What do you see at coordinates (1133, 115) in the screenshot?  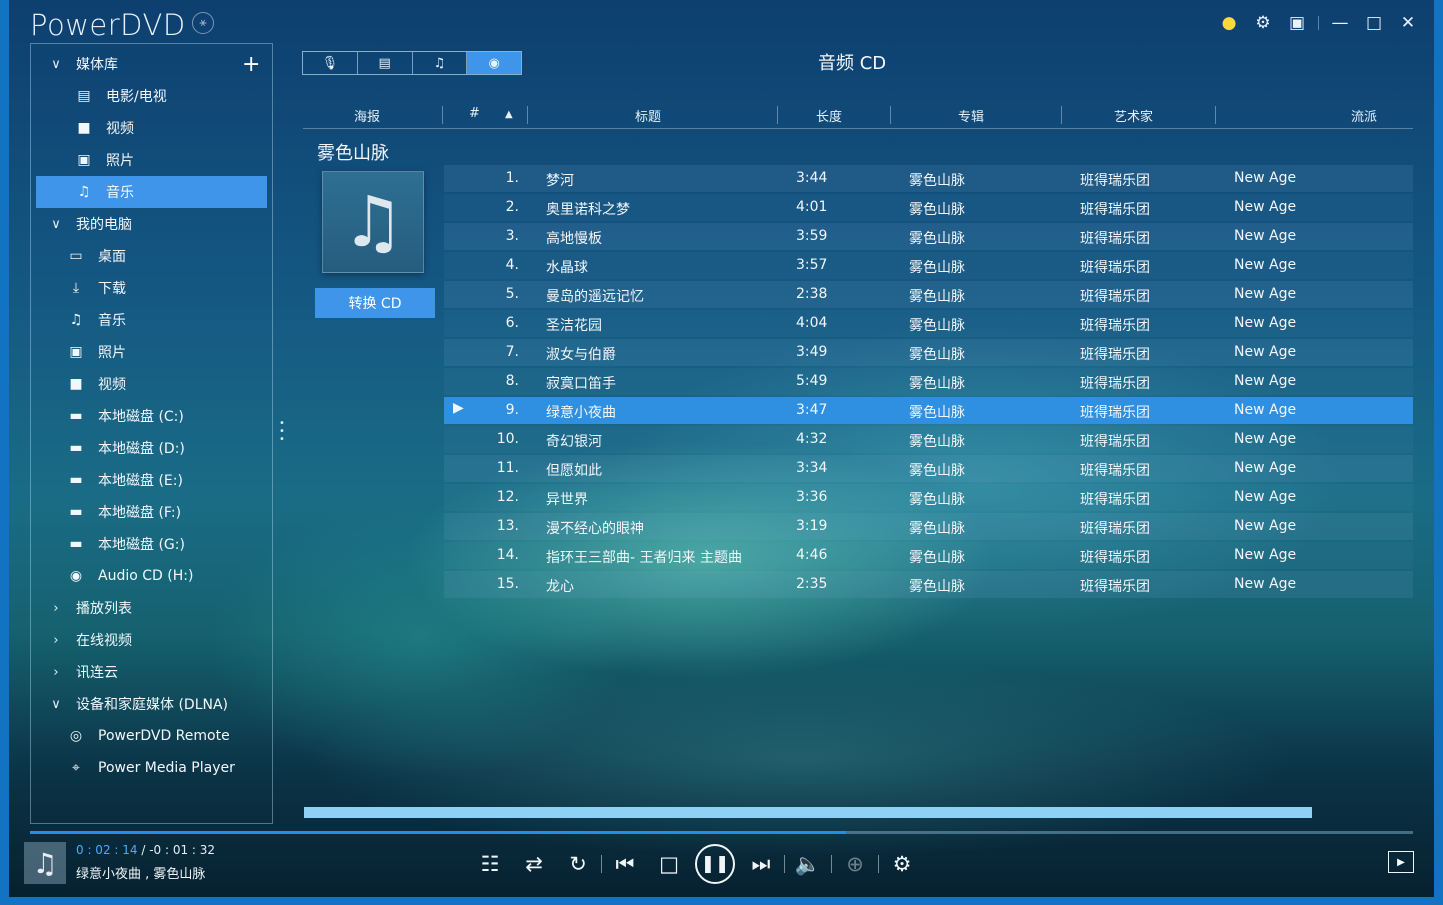 I see `column-artist: 艺术家` at bounding box center [1133, 115].